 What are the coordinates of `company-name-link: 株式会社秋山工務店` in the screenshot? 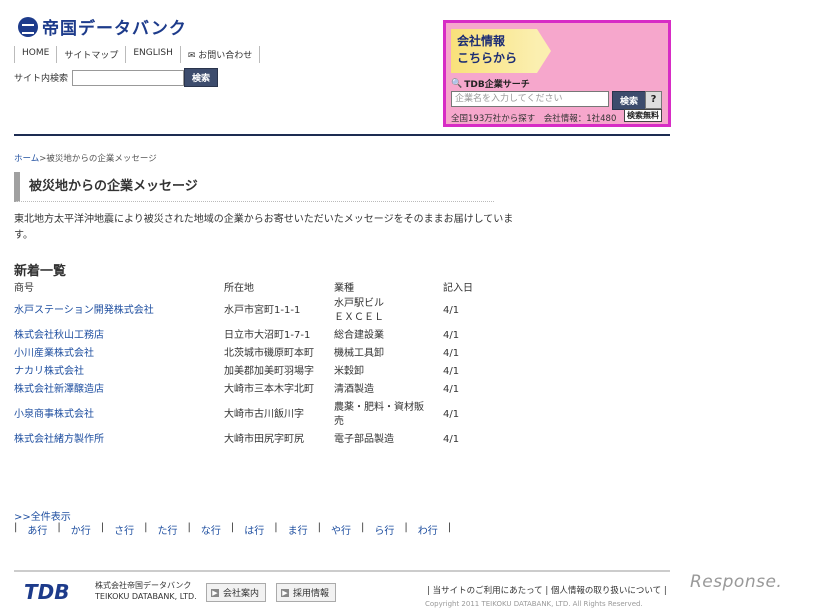 It's located at (119, 336).